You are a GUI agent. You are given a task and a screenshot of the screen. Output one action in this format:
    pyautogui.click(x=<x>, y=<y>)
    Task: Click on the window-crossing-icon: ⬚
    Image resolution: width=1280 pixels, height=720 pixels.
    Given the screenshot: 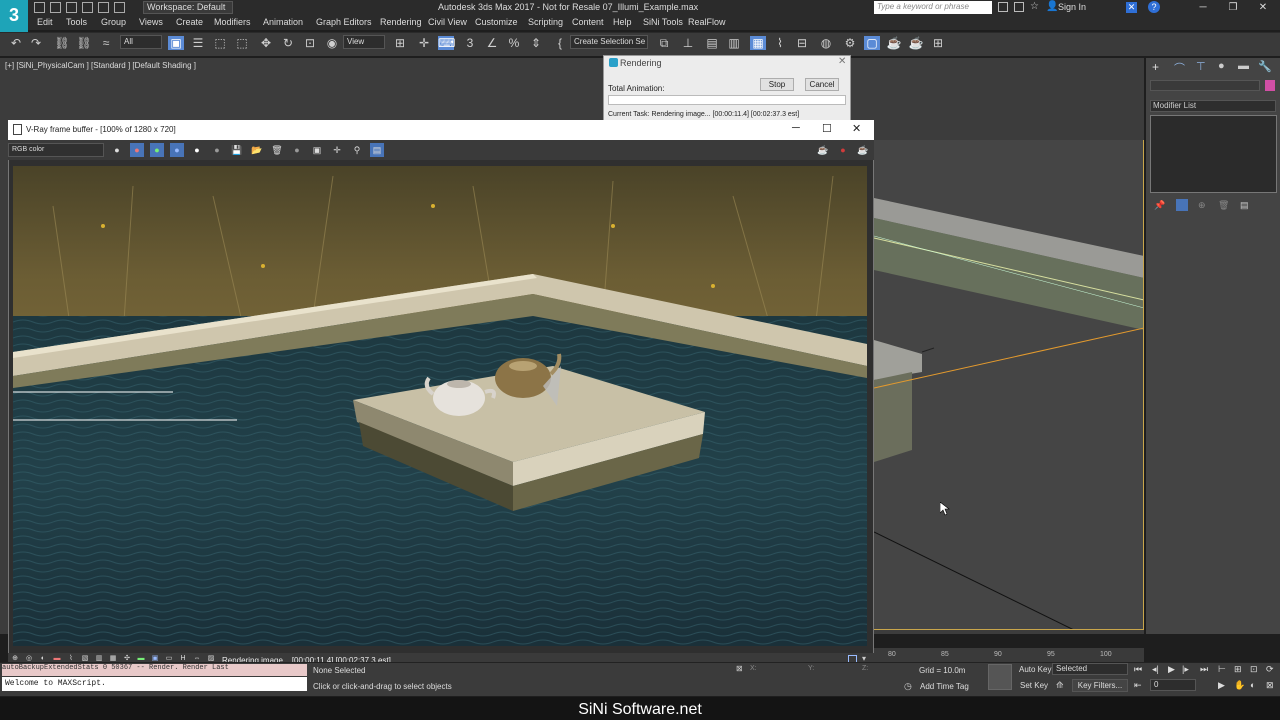 What is the action you would take?
    pyautogui.click(x=242, y=43)
    